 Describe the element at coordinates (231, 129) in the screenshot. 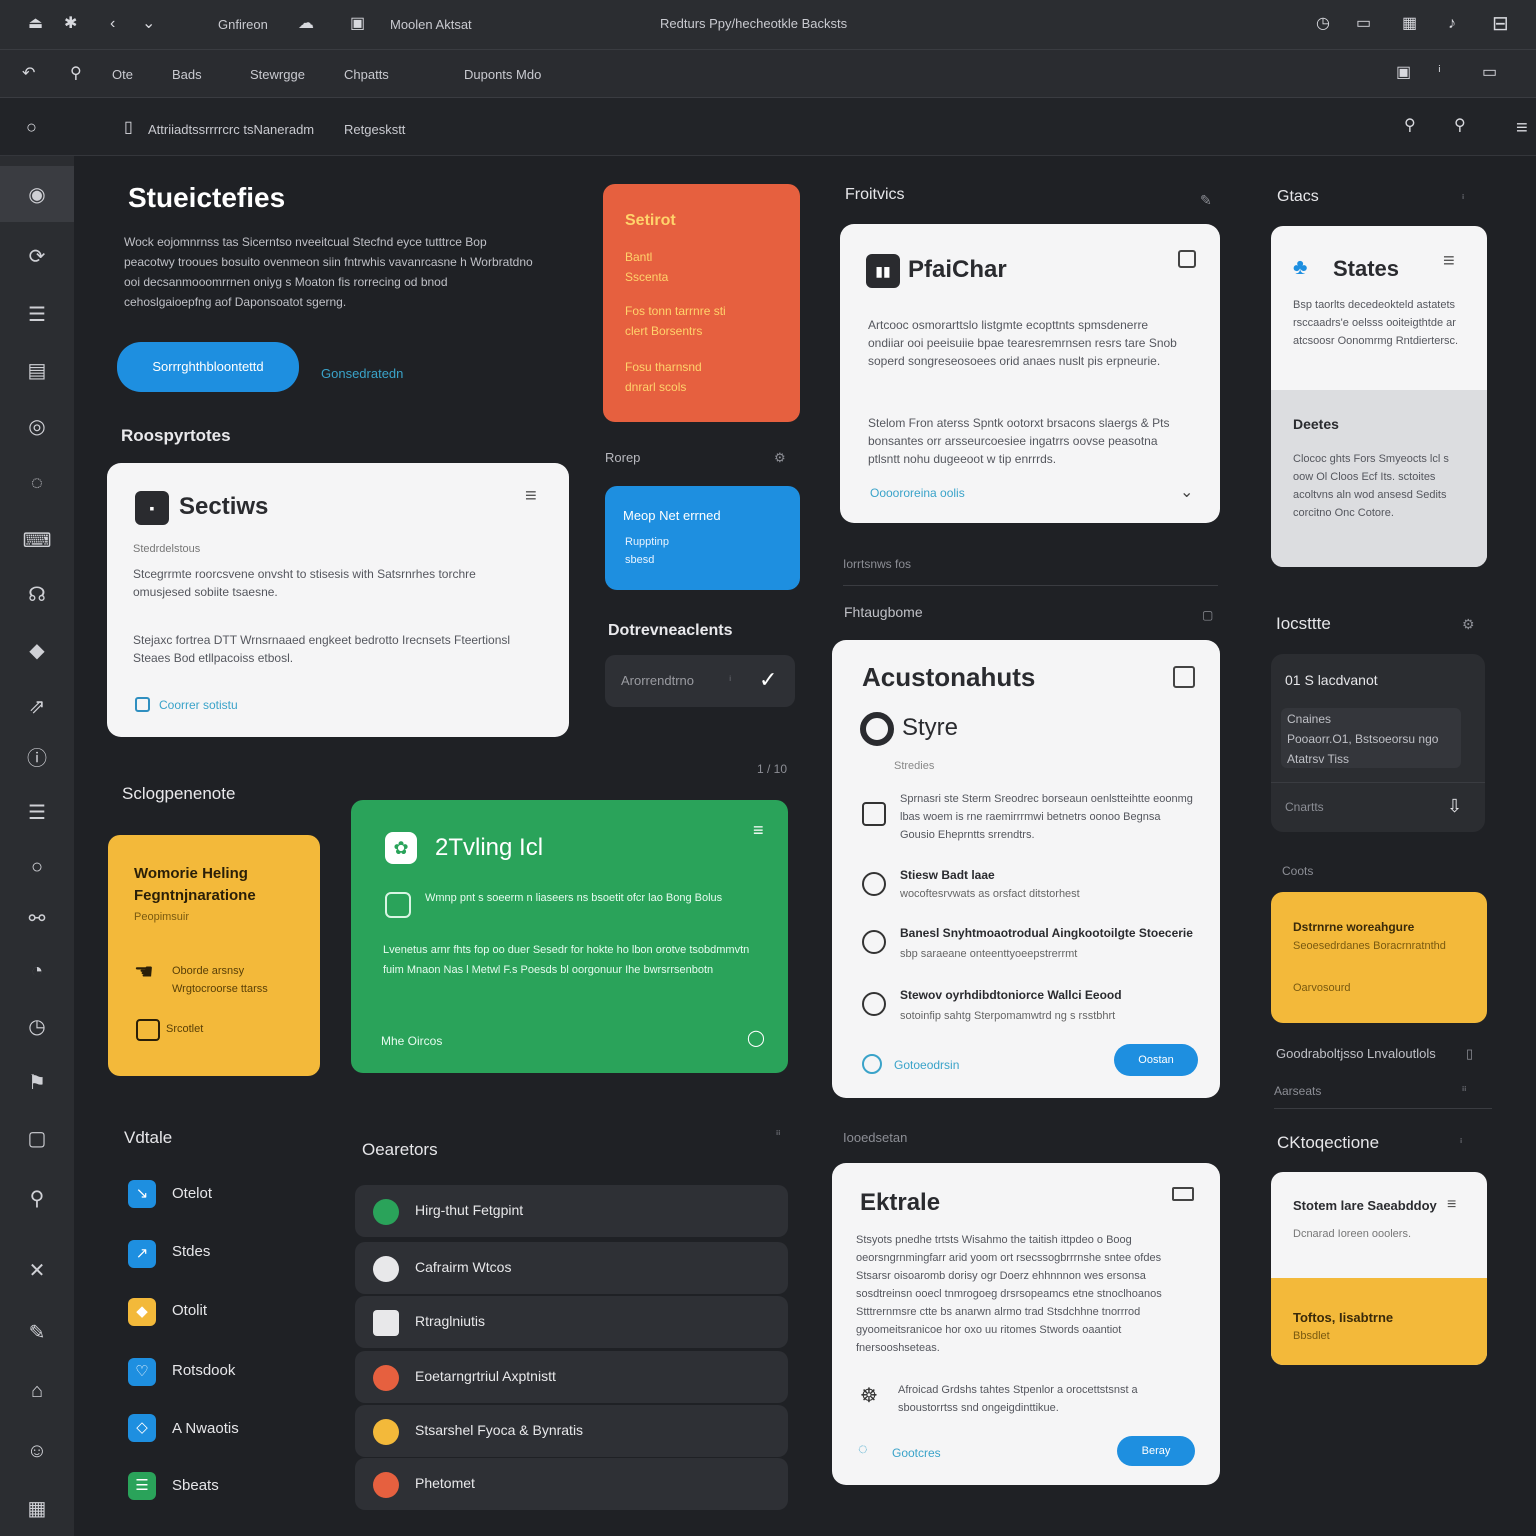

I see `breadcrumb: Attriiadtssrrrrcrc tsNaneradm` at that location.